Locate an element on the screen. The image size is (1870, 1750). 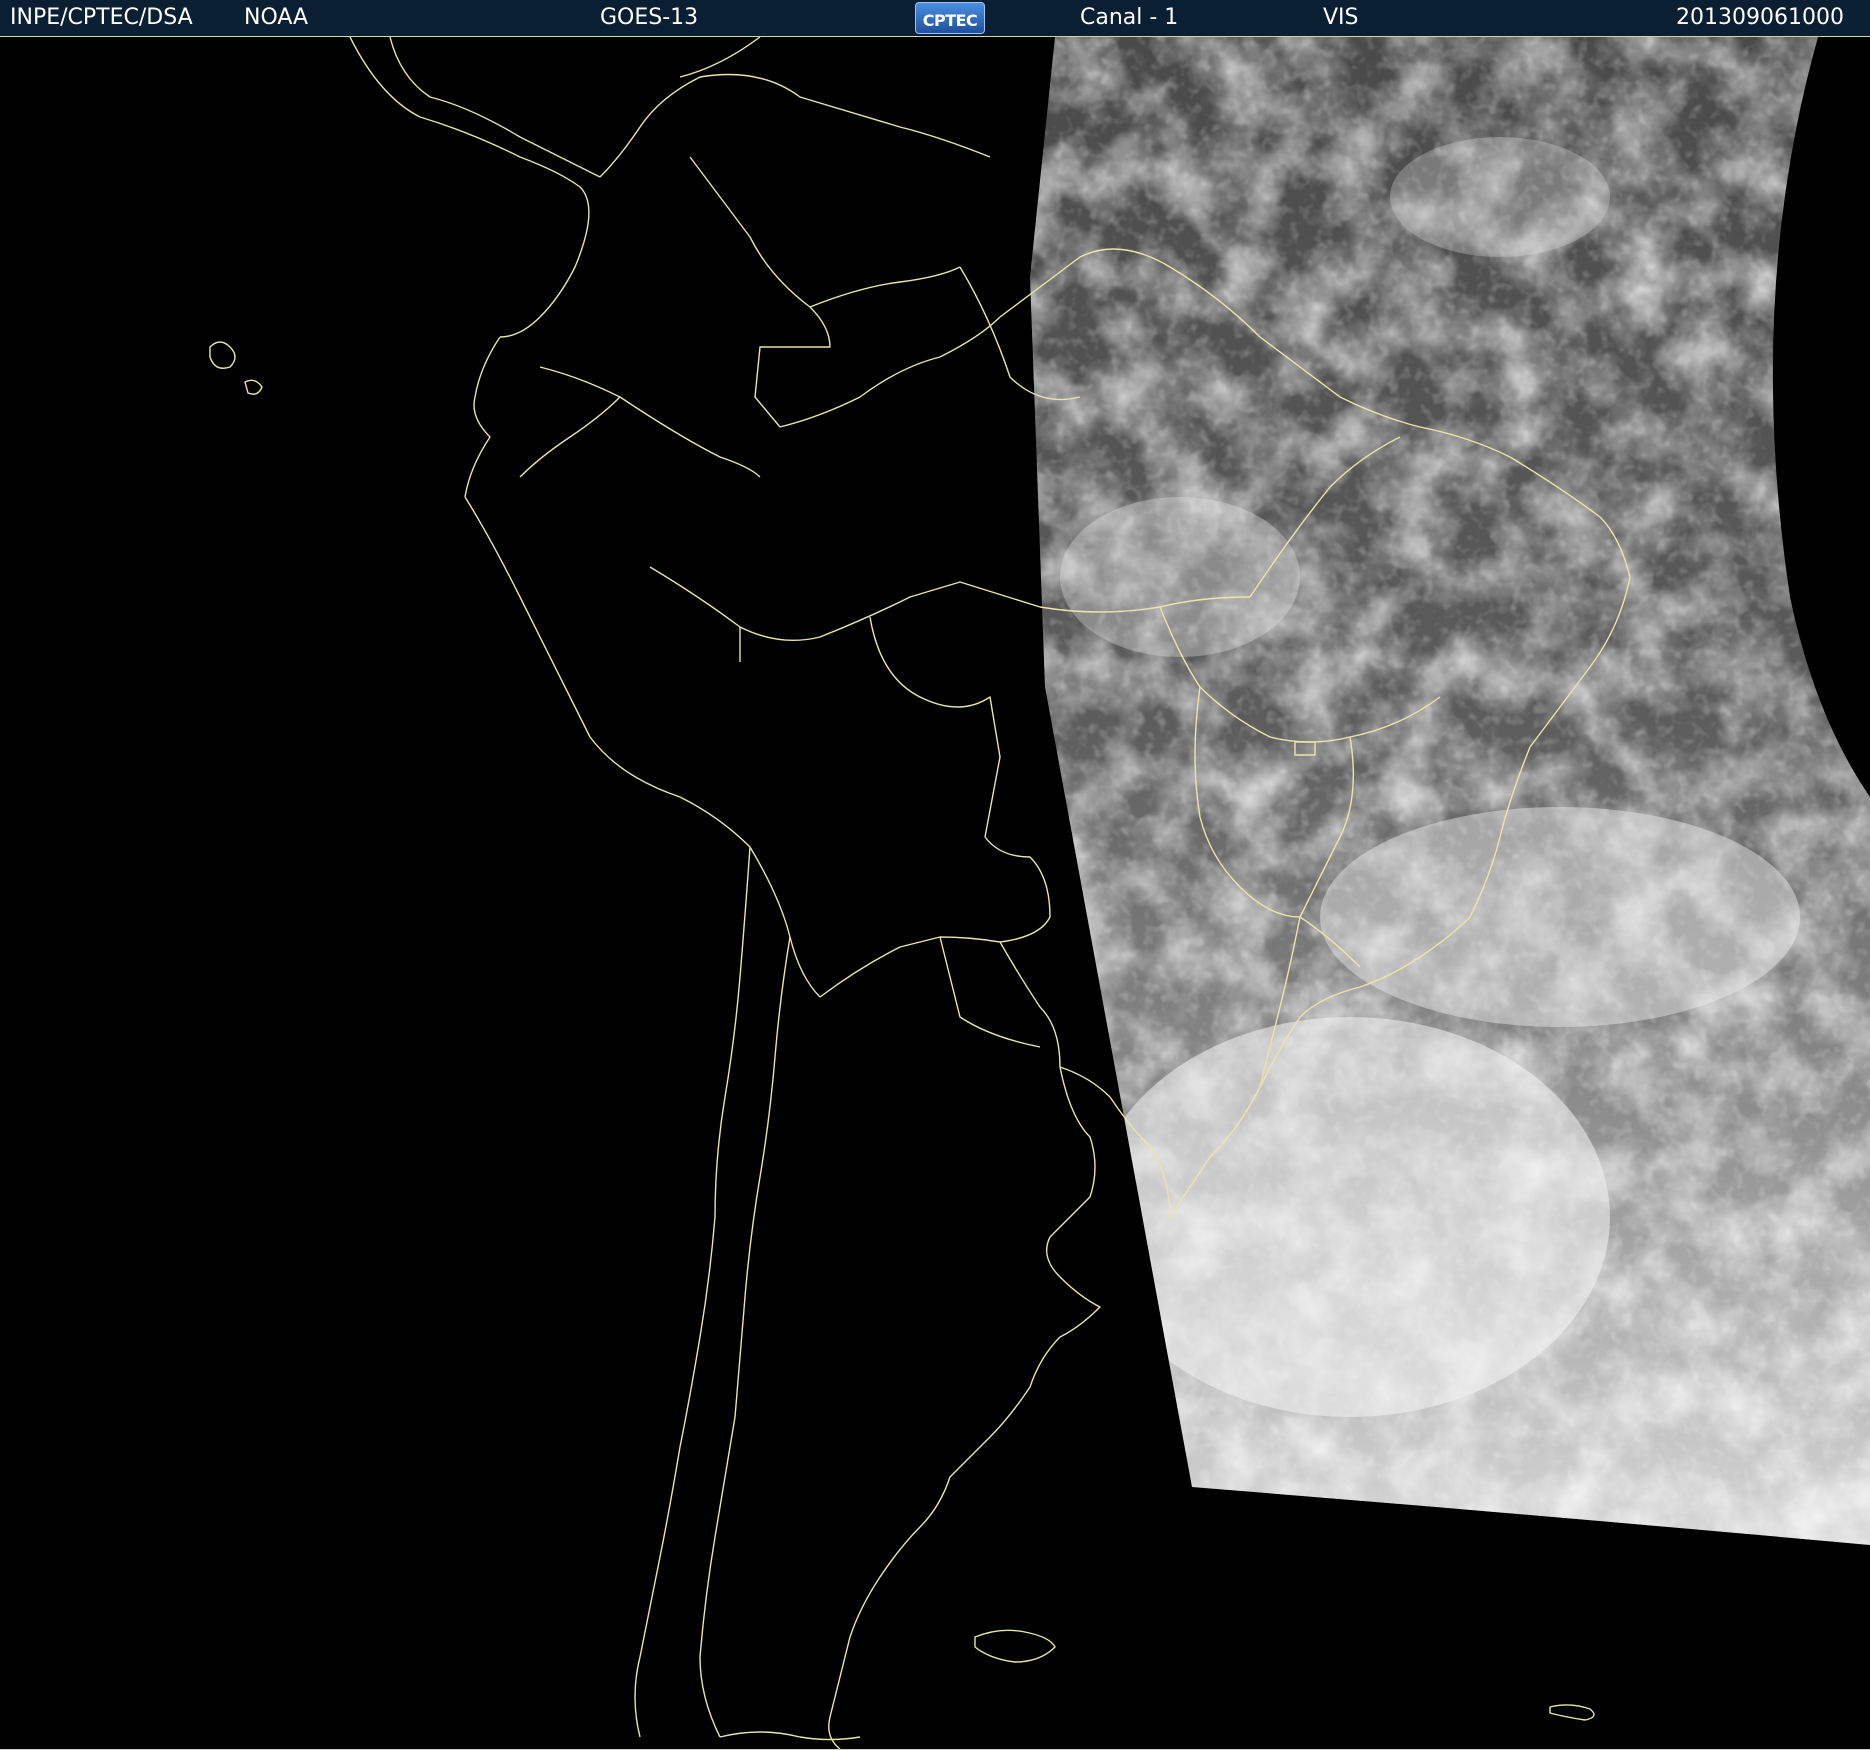
band-label: VIS is located at coordinates (1341, 17).